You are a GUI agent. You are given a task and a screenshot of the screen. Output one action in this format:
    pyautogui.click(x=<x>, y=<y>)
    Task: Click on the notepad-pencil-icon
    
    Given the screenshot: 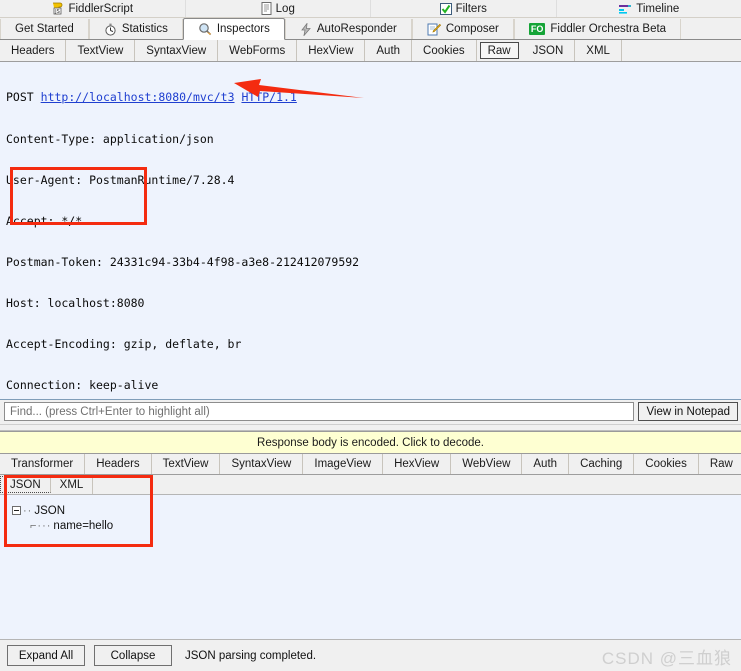 What is the action you would take?
    pyautogui.click(x=434, y=29)
    